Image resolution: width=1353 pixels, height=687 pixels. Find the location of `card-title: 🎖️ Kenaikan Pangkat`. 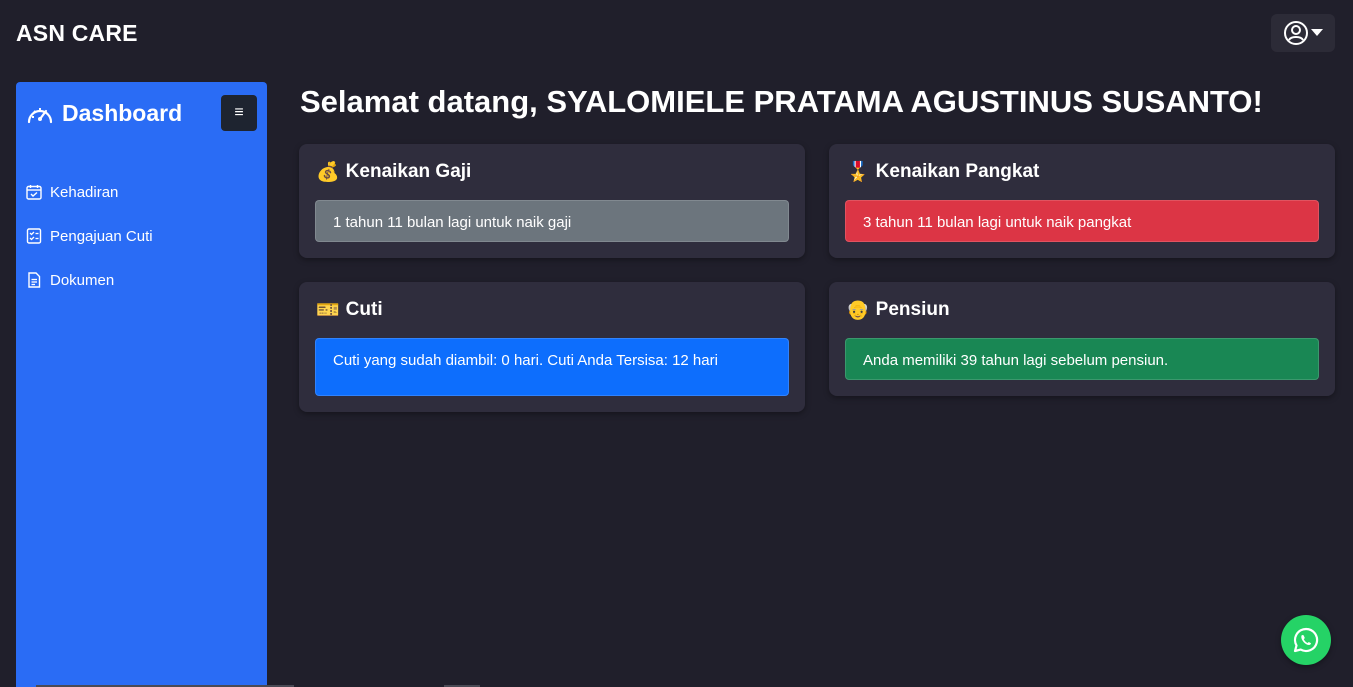

card-title: 🎖️ Kenaikan Pangkat is located at coordinates (942, 172).